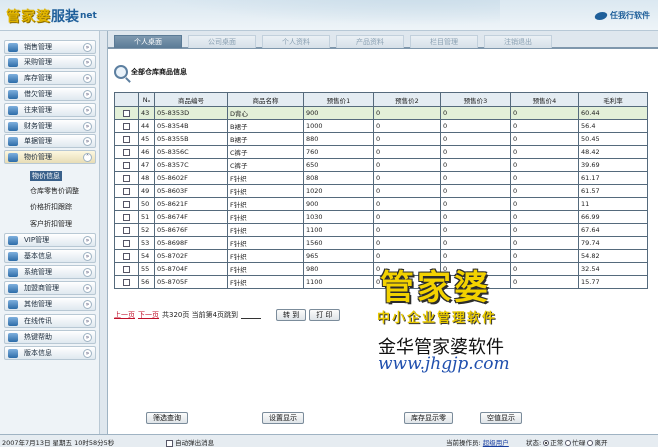 This screenshot has width=658, height=447. Describe the element at coordinates (190, 442) in the screenshot. I see `auto-popup-toggle: 自动弹出消息` at that location.